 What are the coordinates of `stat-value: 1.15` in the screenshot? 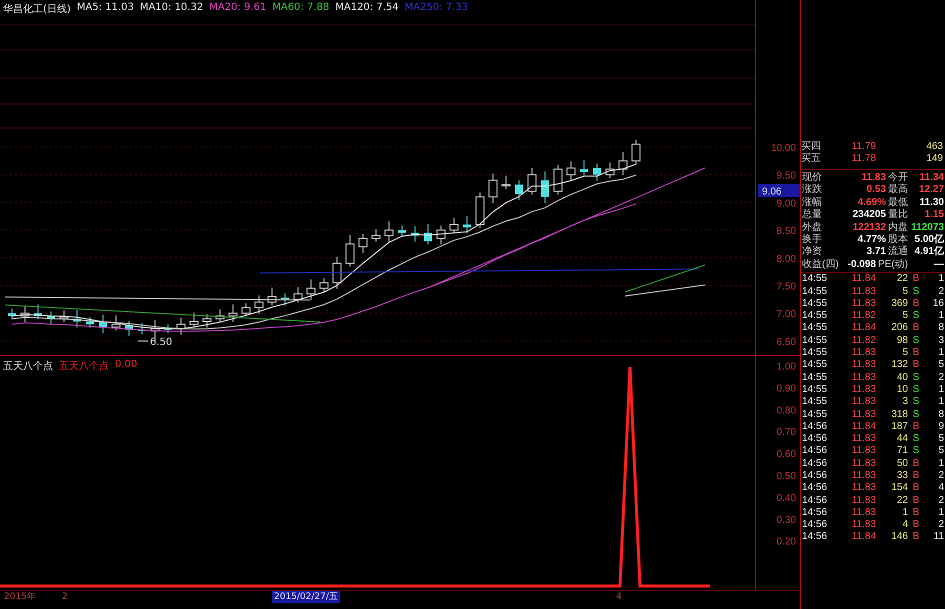 It's located at (934, 215).